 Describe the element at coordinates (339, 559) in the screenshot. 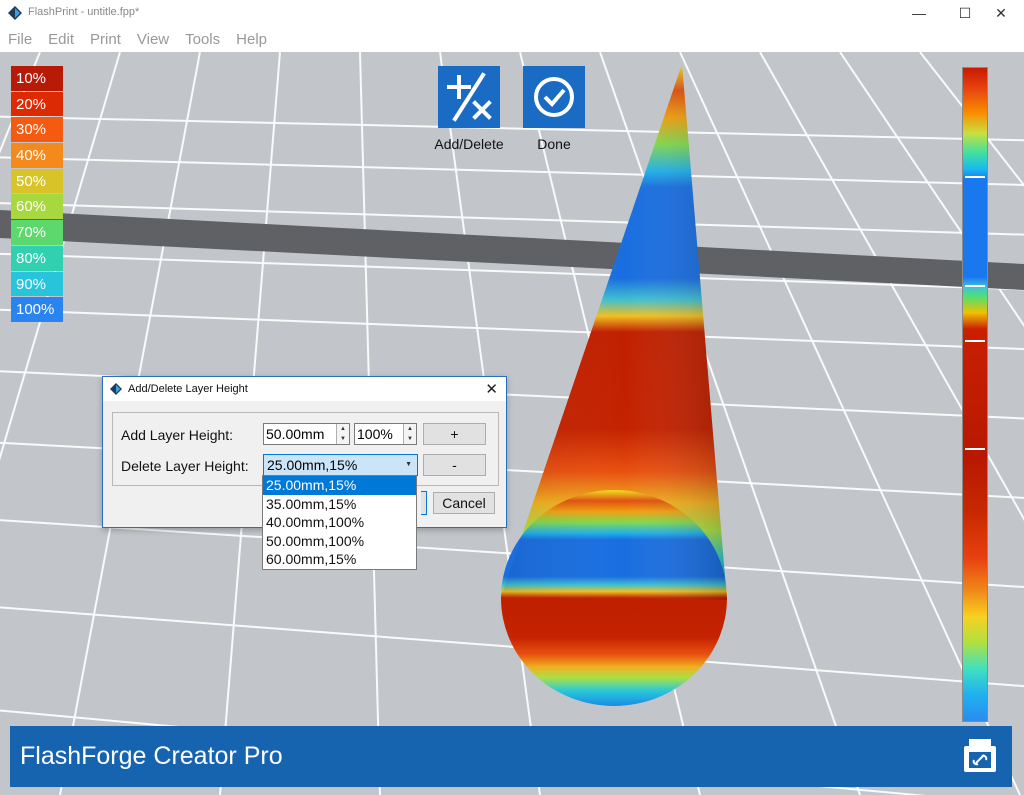

I see `dropdown-option: 60.00mm,15%` at that location.